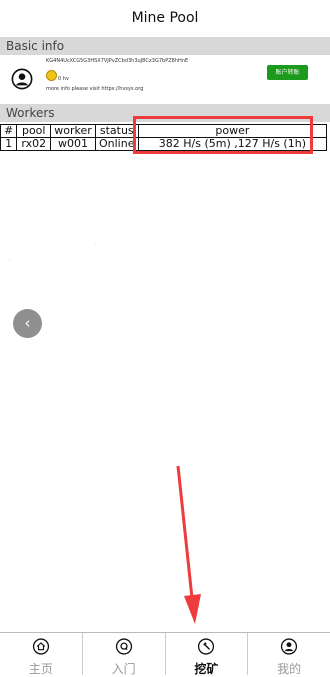  Describe the element at coordinates (206, 646) in the screenshot. I see `hammer-icon` at that location.